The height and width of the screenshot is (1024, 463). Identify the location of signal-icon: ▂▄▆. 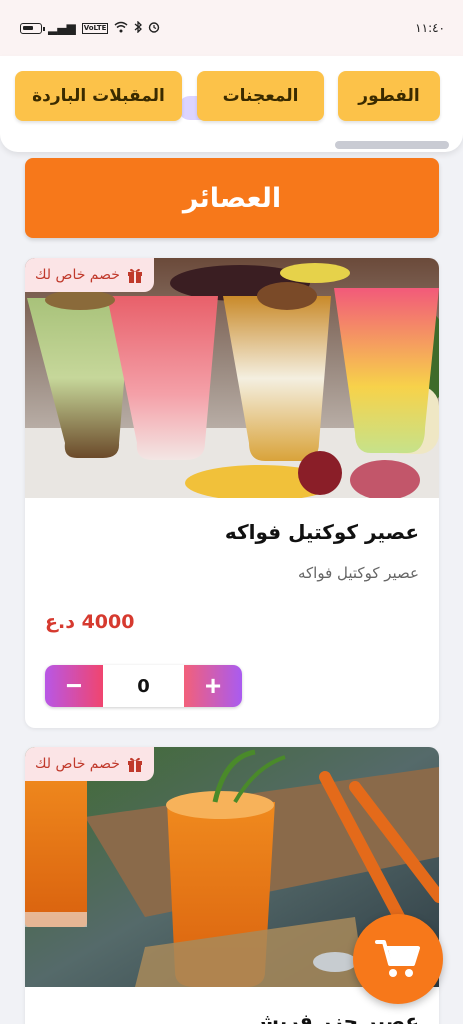
(62, 28).